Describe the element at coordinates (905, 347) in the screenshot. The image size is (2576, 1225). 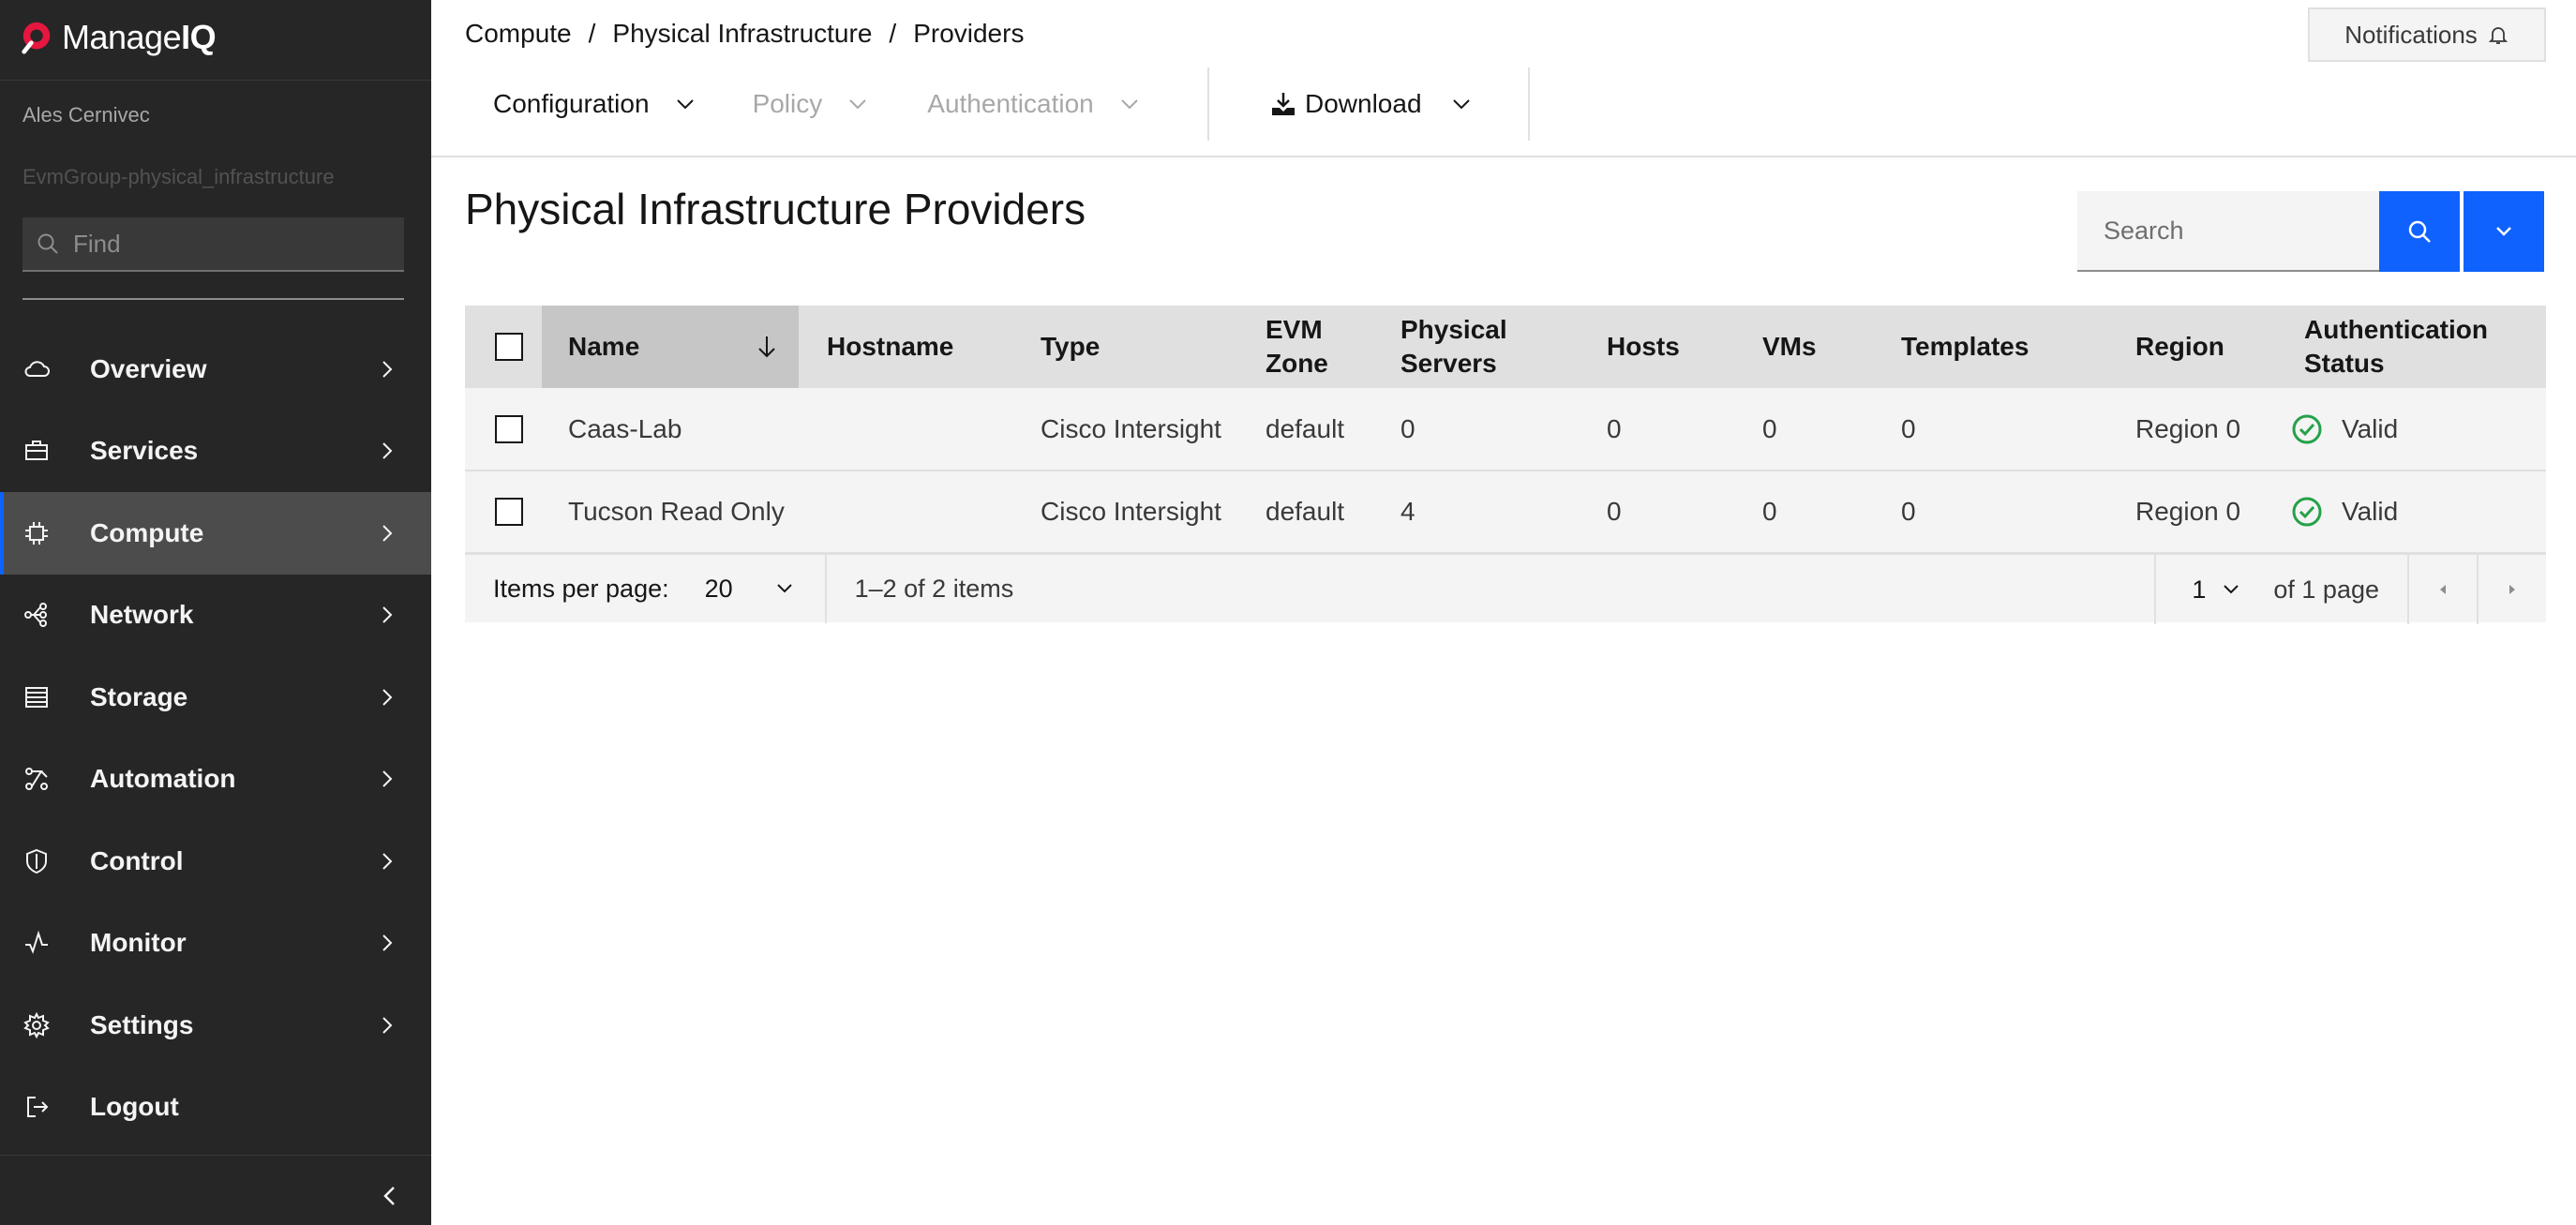
I see `column-header-hostname: Hostname` at that location.